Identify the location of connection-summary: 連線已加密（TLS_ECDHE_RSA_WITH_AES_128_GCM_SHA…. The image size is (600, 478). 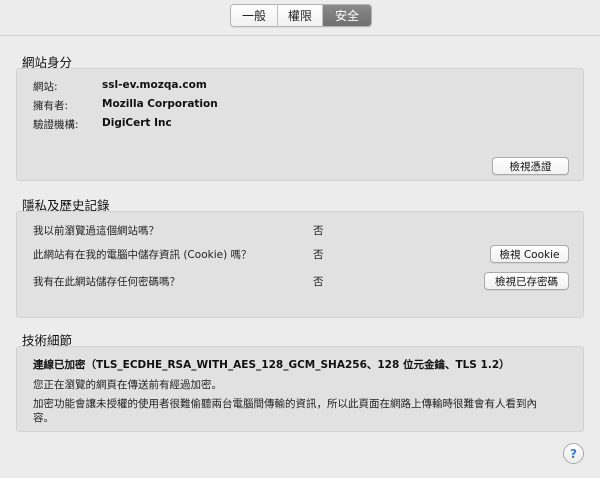
(271, 365).